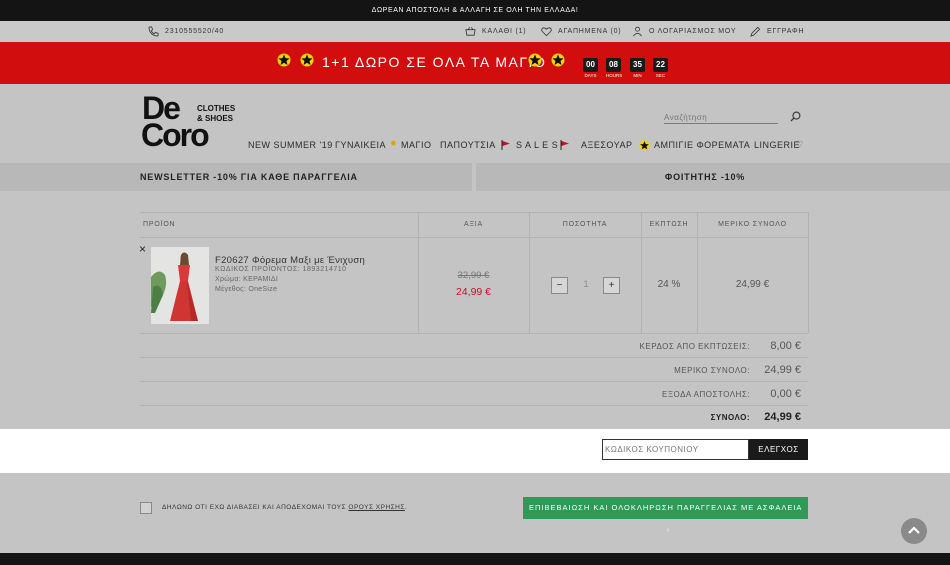 The width and height of the screenshot is (950, 565). Describe the element at coordinates (713, 177) in the screenshot. I see `student-banner: ΦΟΙΤΗΤΗΣ -10%` at that location.